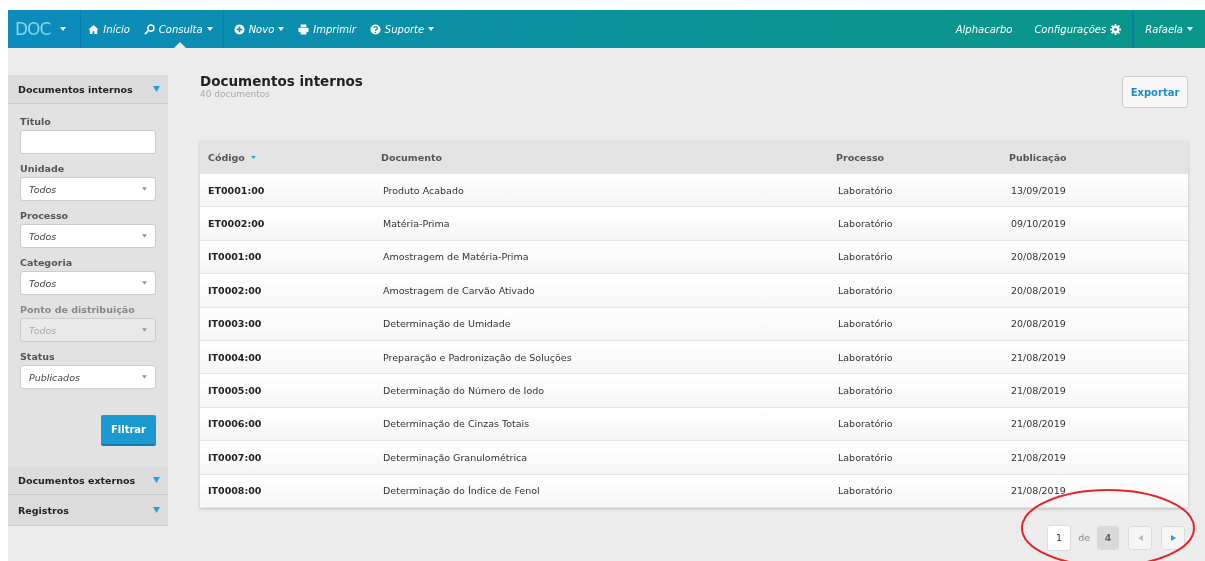 Image resolution: width=1205 pixels, height=561 pixels. What do you see at coordinates (860, 157) in the screenshot?
I see `column-header: Processo` at bounding box center [860, 157].